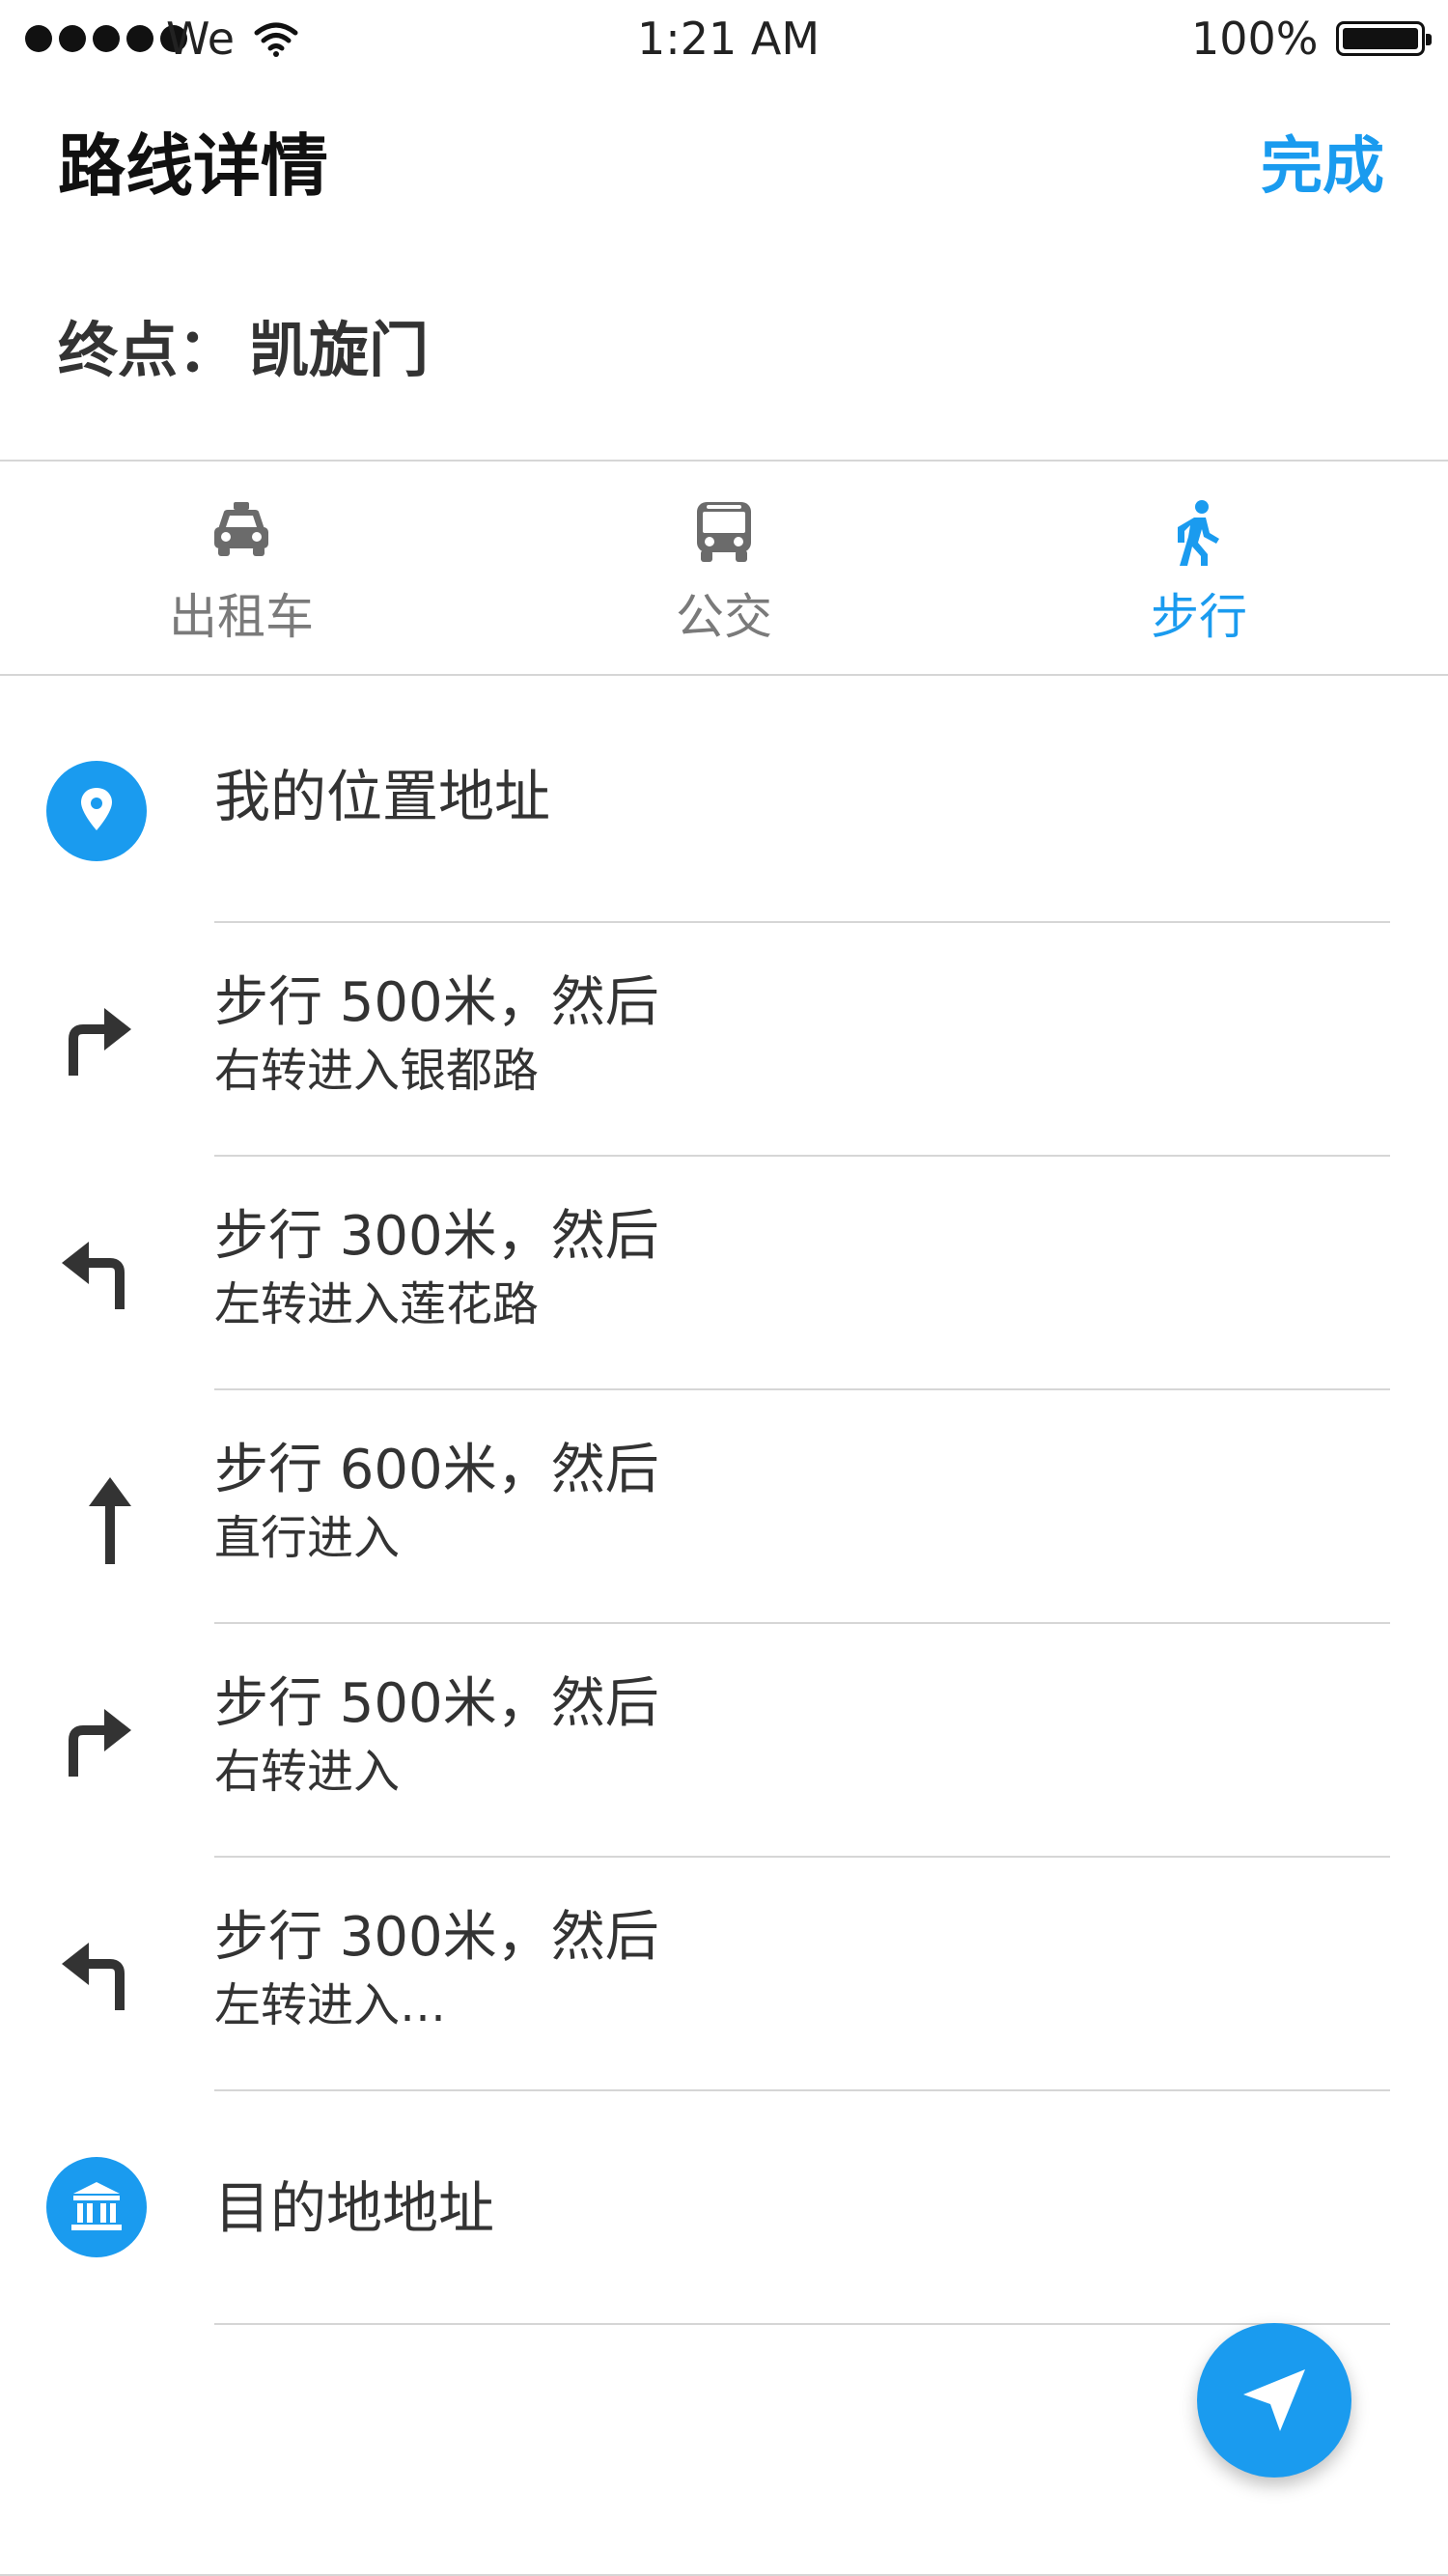 This screenshot has width=1448, height=2576. I want to click on step-instruction: 右转进入银都路, so click(377, 1071).